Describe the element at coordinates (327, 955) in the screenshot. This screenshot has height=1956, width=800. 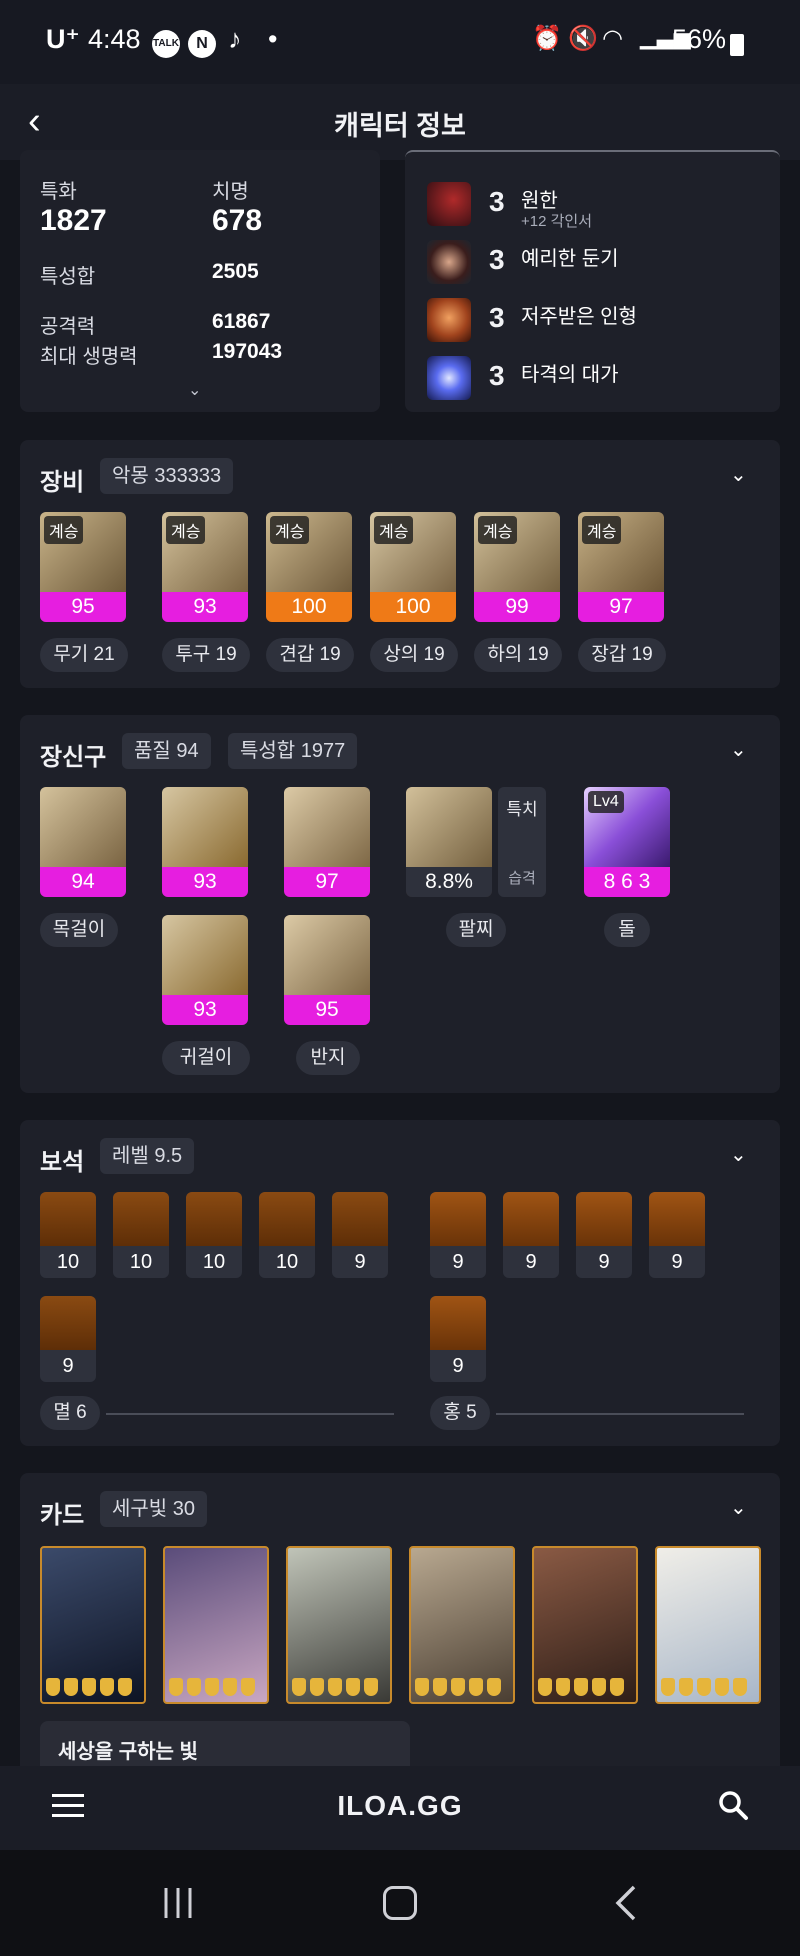
I see `ring-image` at that location.